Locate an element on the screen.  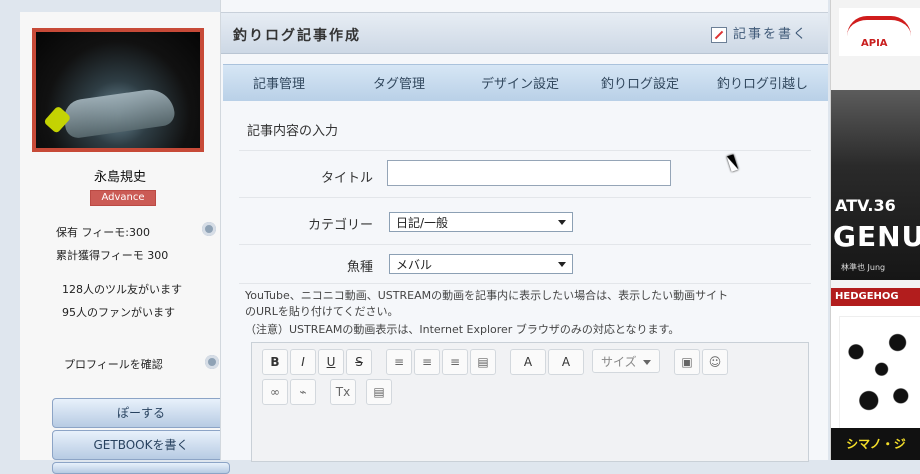
align-left-icon: ≡ is located at coordinates (399, 362).